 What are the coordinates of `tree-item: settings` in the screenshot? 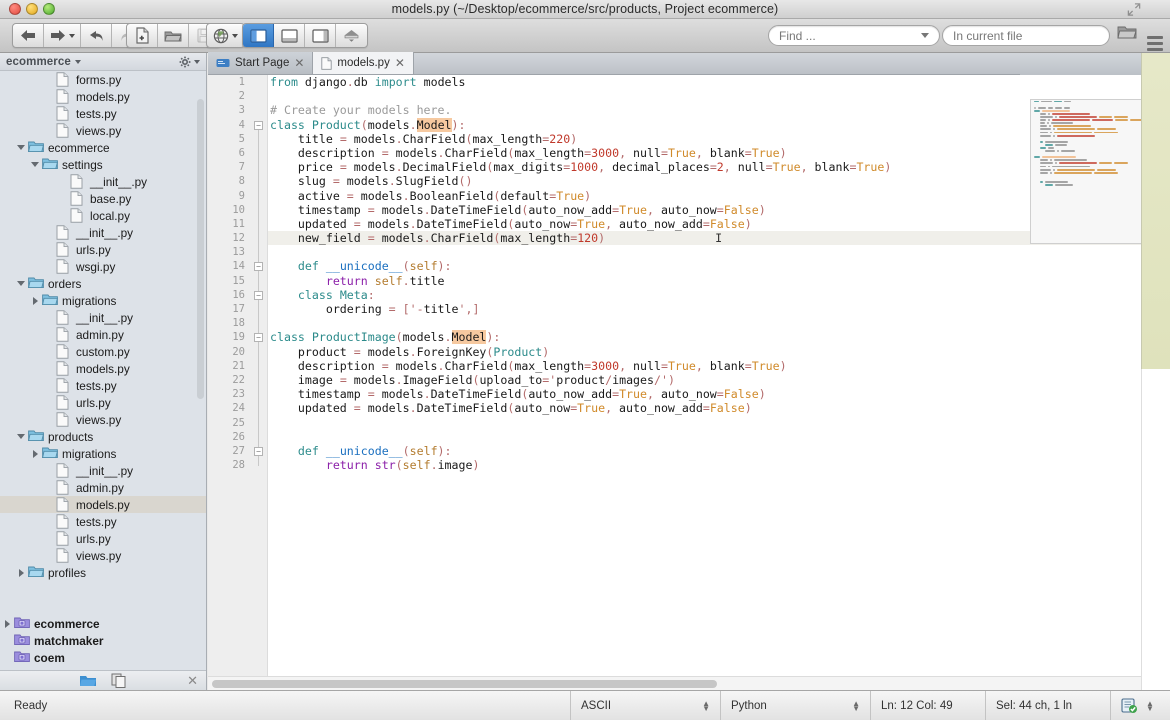 It's located at (103, 164).